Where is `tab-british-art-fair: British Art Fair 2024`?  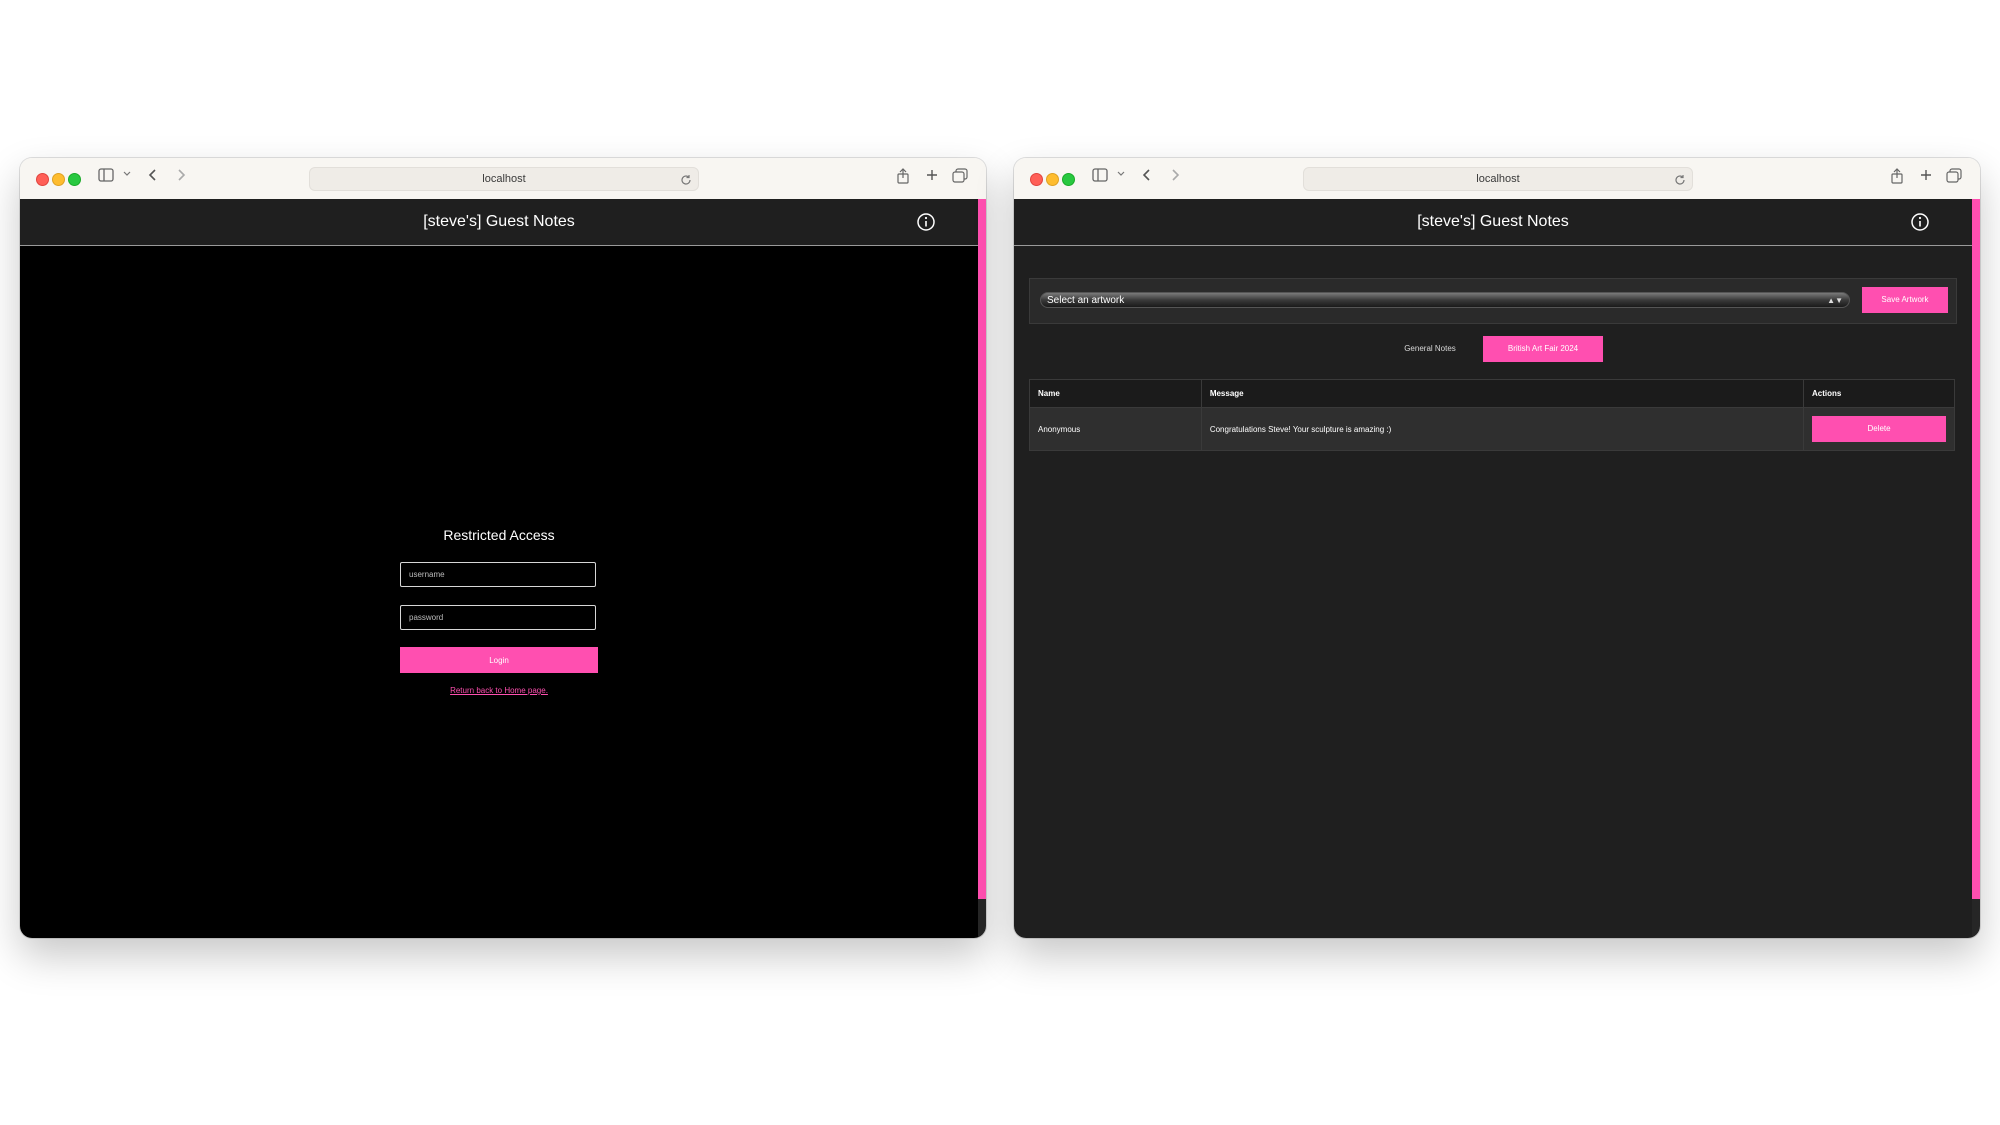 tab-british-art-fair: British Art Fair 2024 is located at coordinates (1543, 349).